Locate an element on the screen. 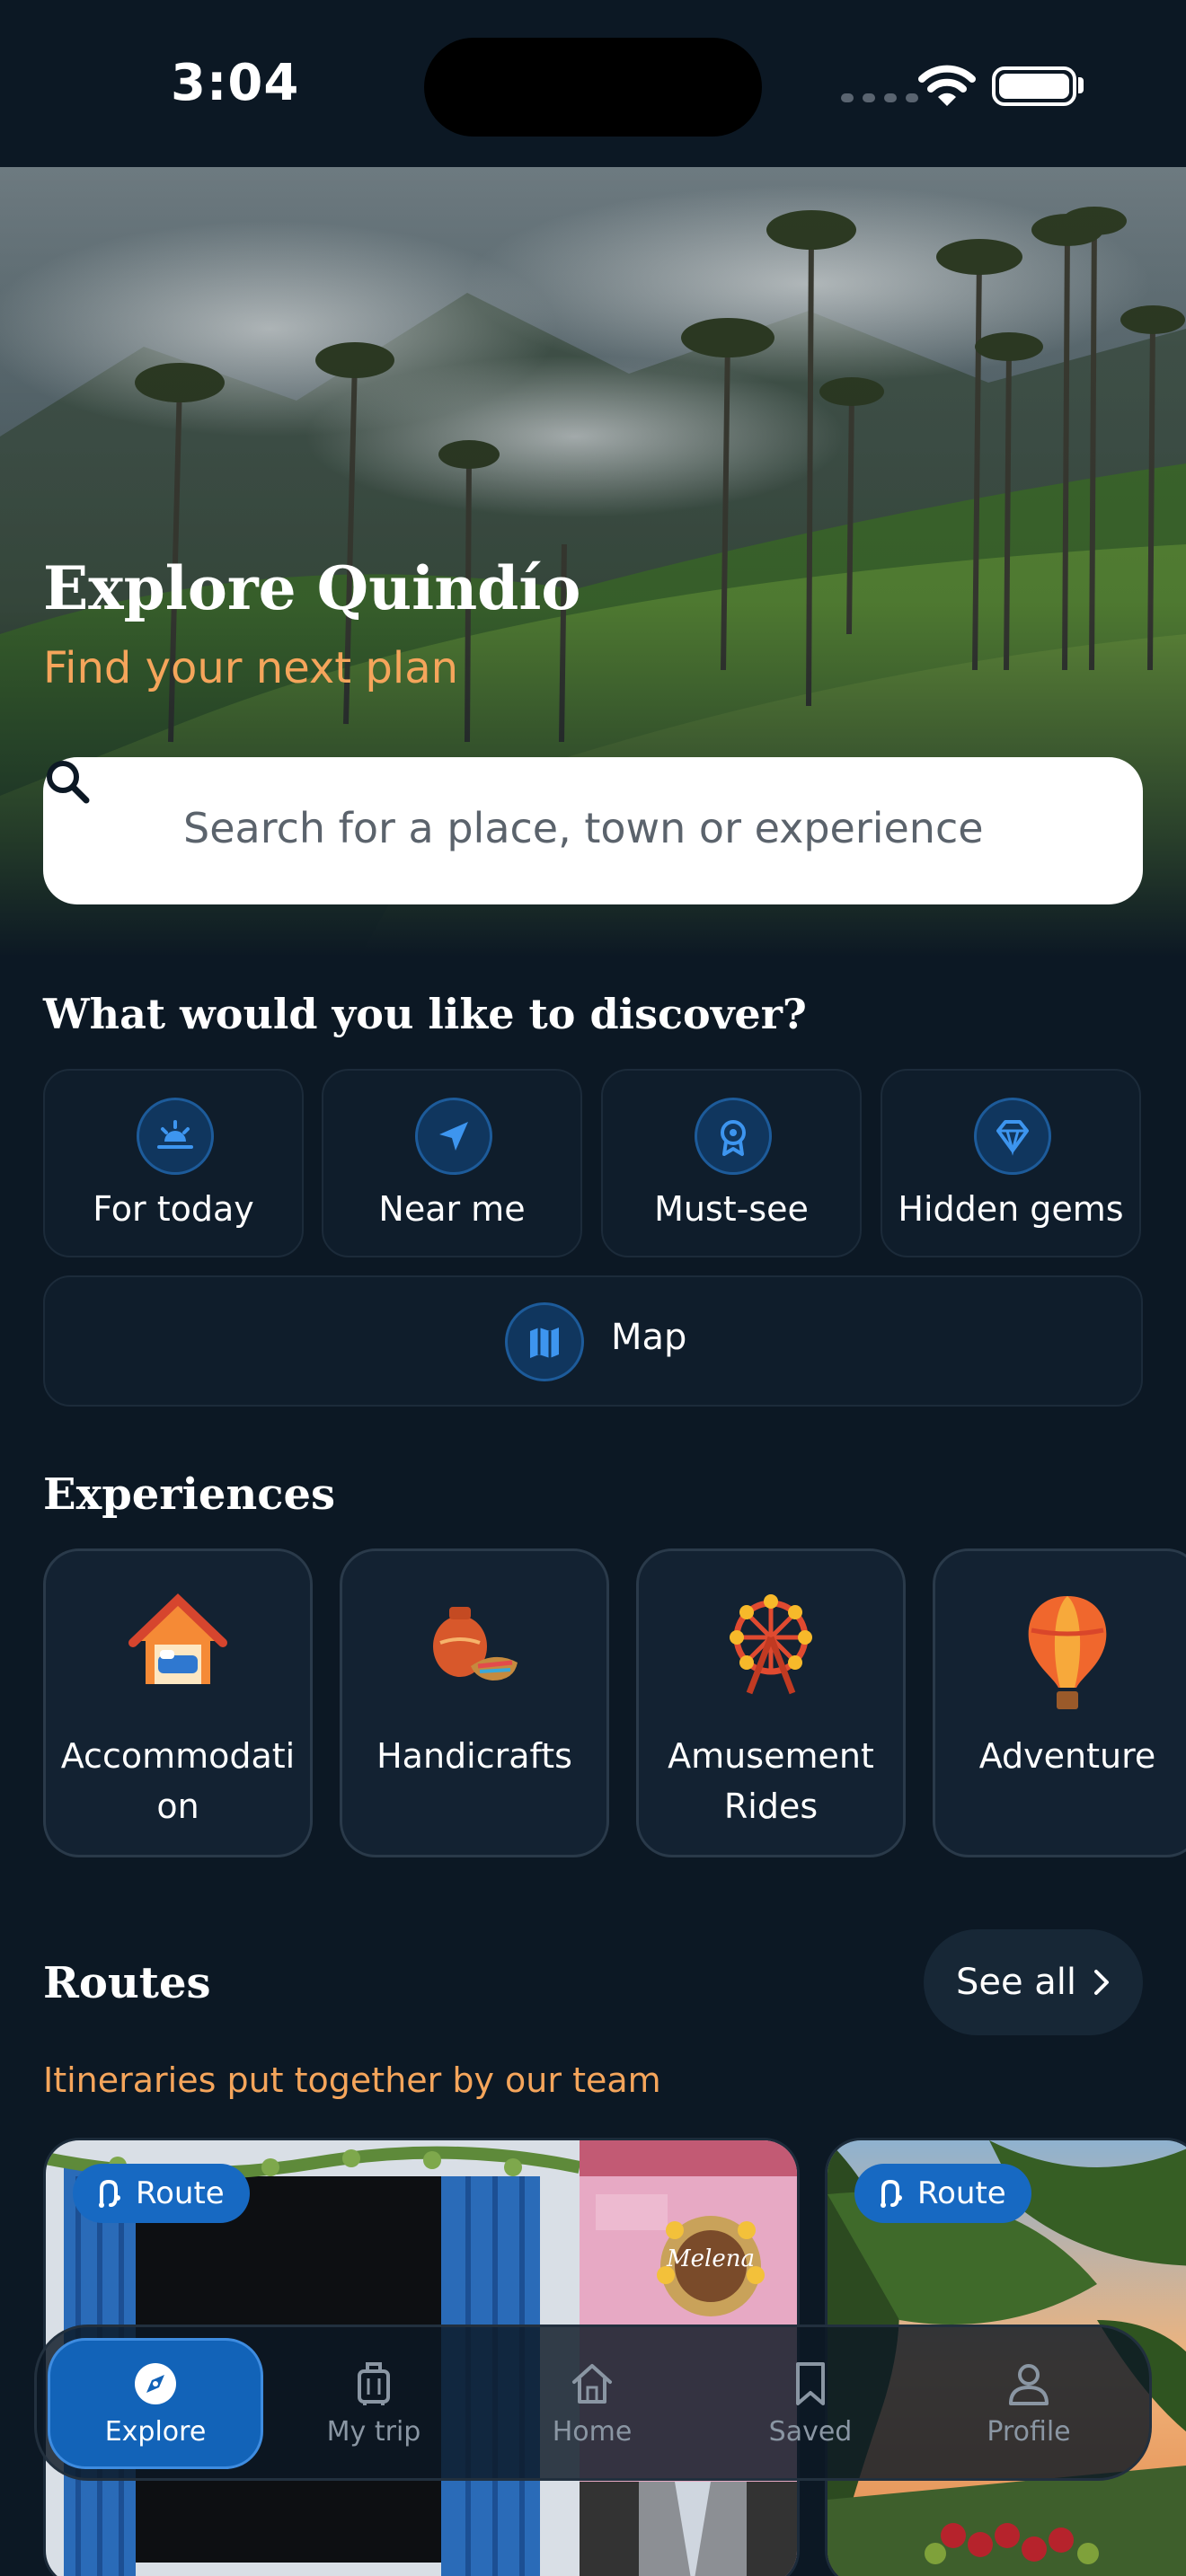  discover-for-today: For today is located at coordinates (173, 1163).